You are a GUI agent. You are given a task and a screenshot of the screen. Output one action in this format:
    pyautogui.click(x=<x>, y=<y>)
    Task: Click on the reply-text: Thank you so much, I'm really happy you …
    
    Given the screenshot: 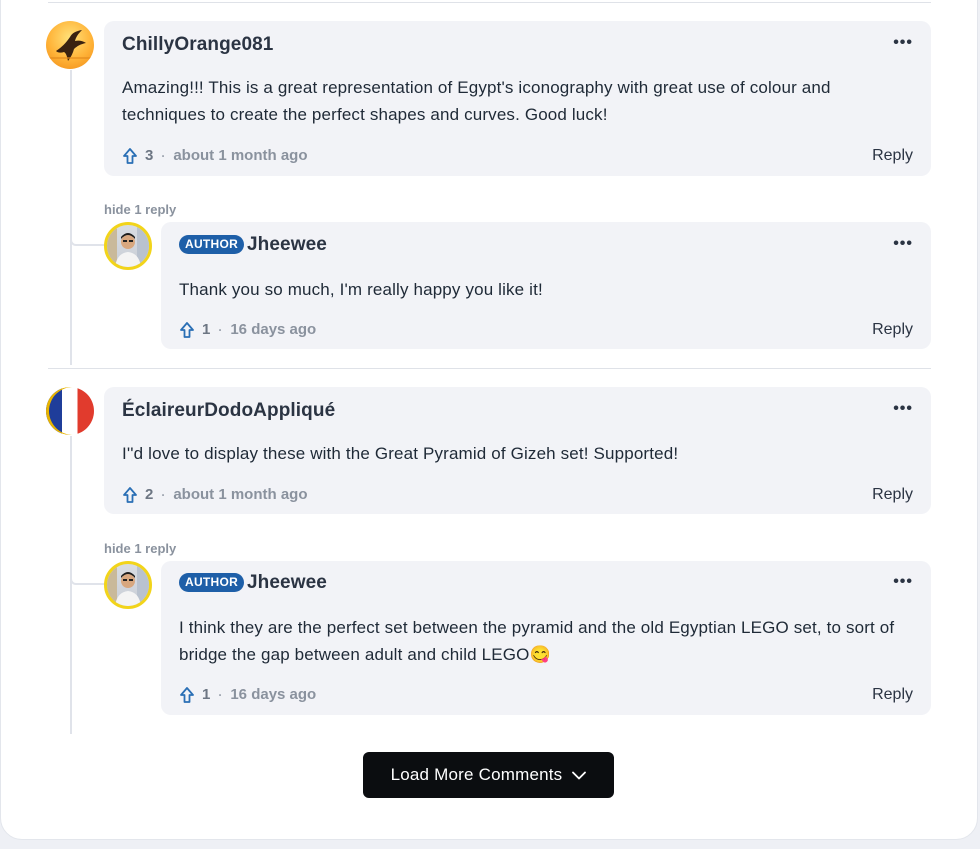 What is the action you would take?
    pyautogui.click(x=361, y=289)
    